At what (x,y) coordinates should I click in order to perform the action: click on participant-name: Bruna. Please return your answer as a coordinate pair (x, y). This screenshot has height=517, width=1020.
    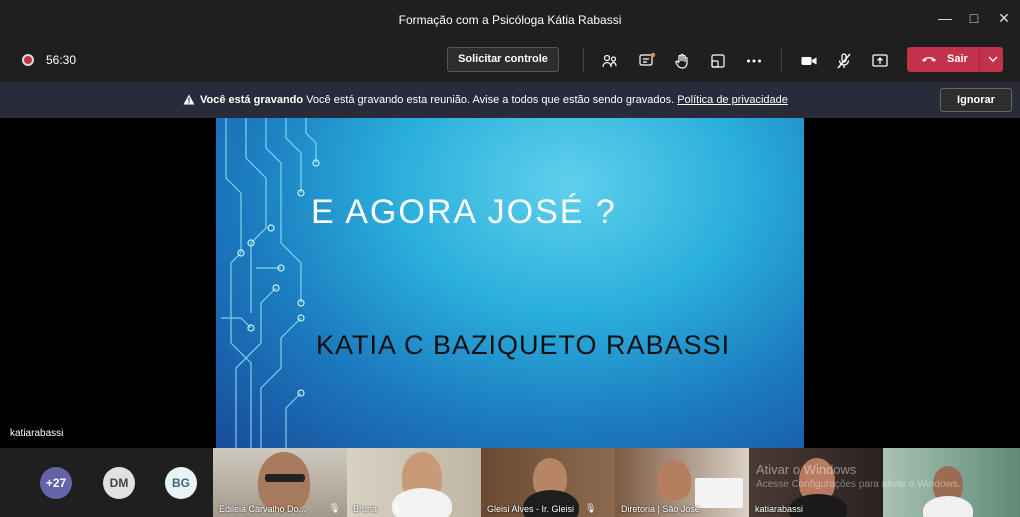
    Looking at the image, I should click on (365, 509).